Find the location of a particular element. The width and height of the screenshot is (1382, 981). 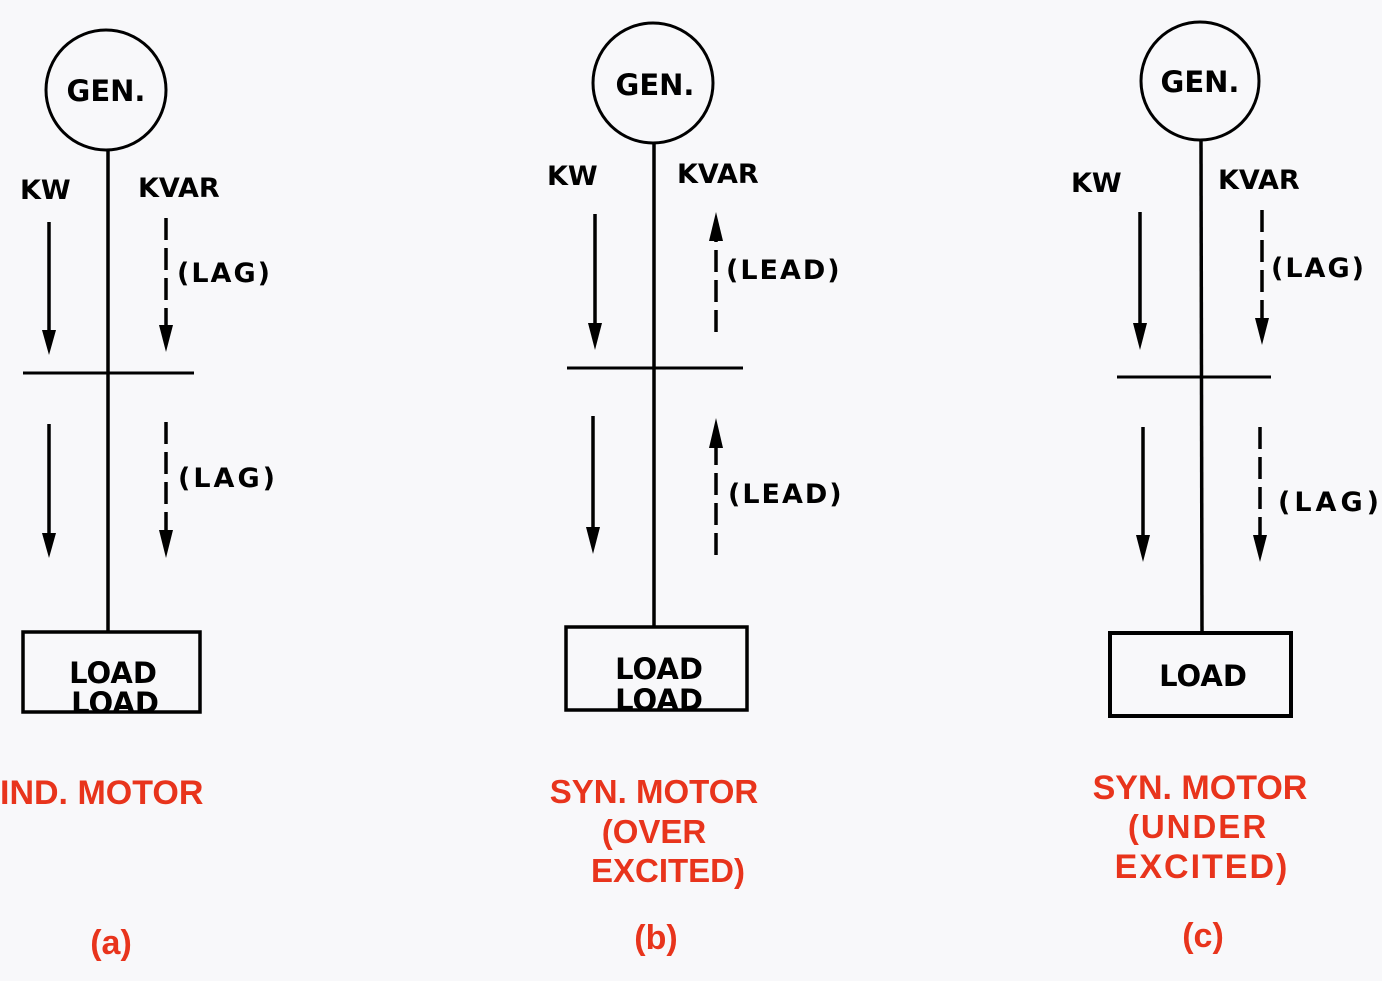

kvar-lower-label: (LEAD) is located at coordinates (786, 494).